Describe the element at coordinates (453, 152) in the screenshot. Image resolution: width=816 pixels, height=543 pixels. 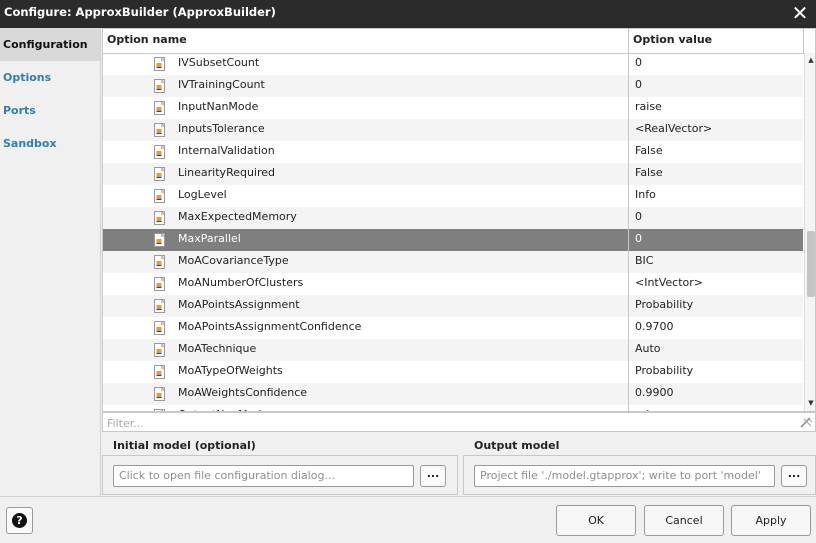
I see `table-row: InternalValidation False` at that location.